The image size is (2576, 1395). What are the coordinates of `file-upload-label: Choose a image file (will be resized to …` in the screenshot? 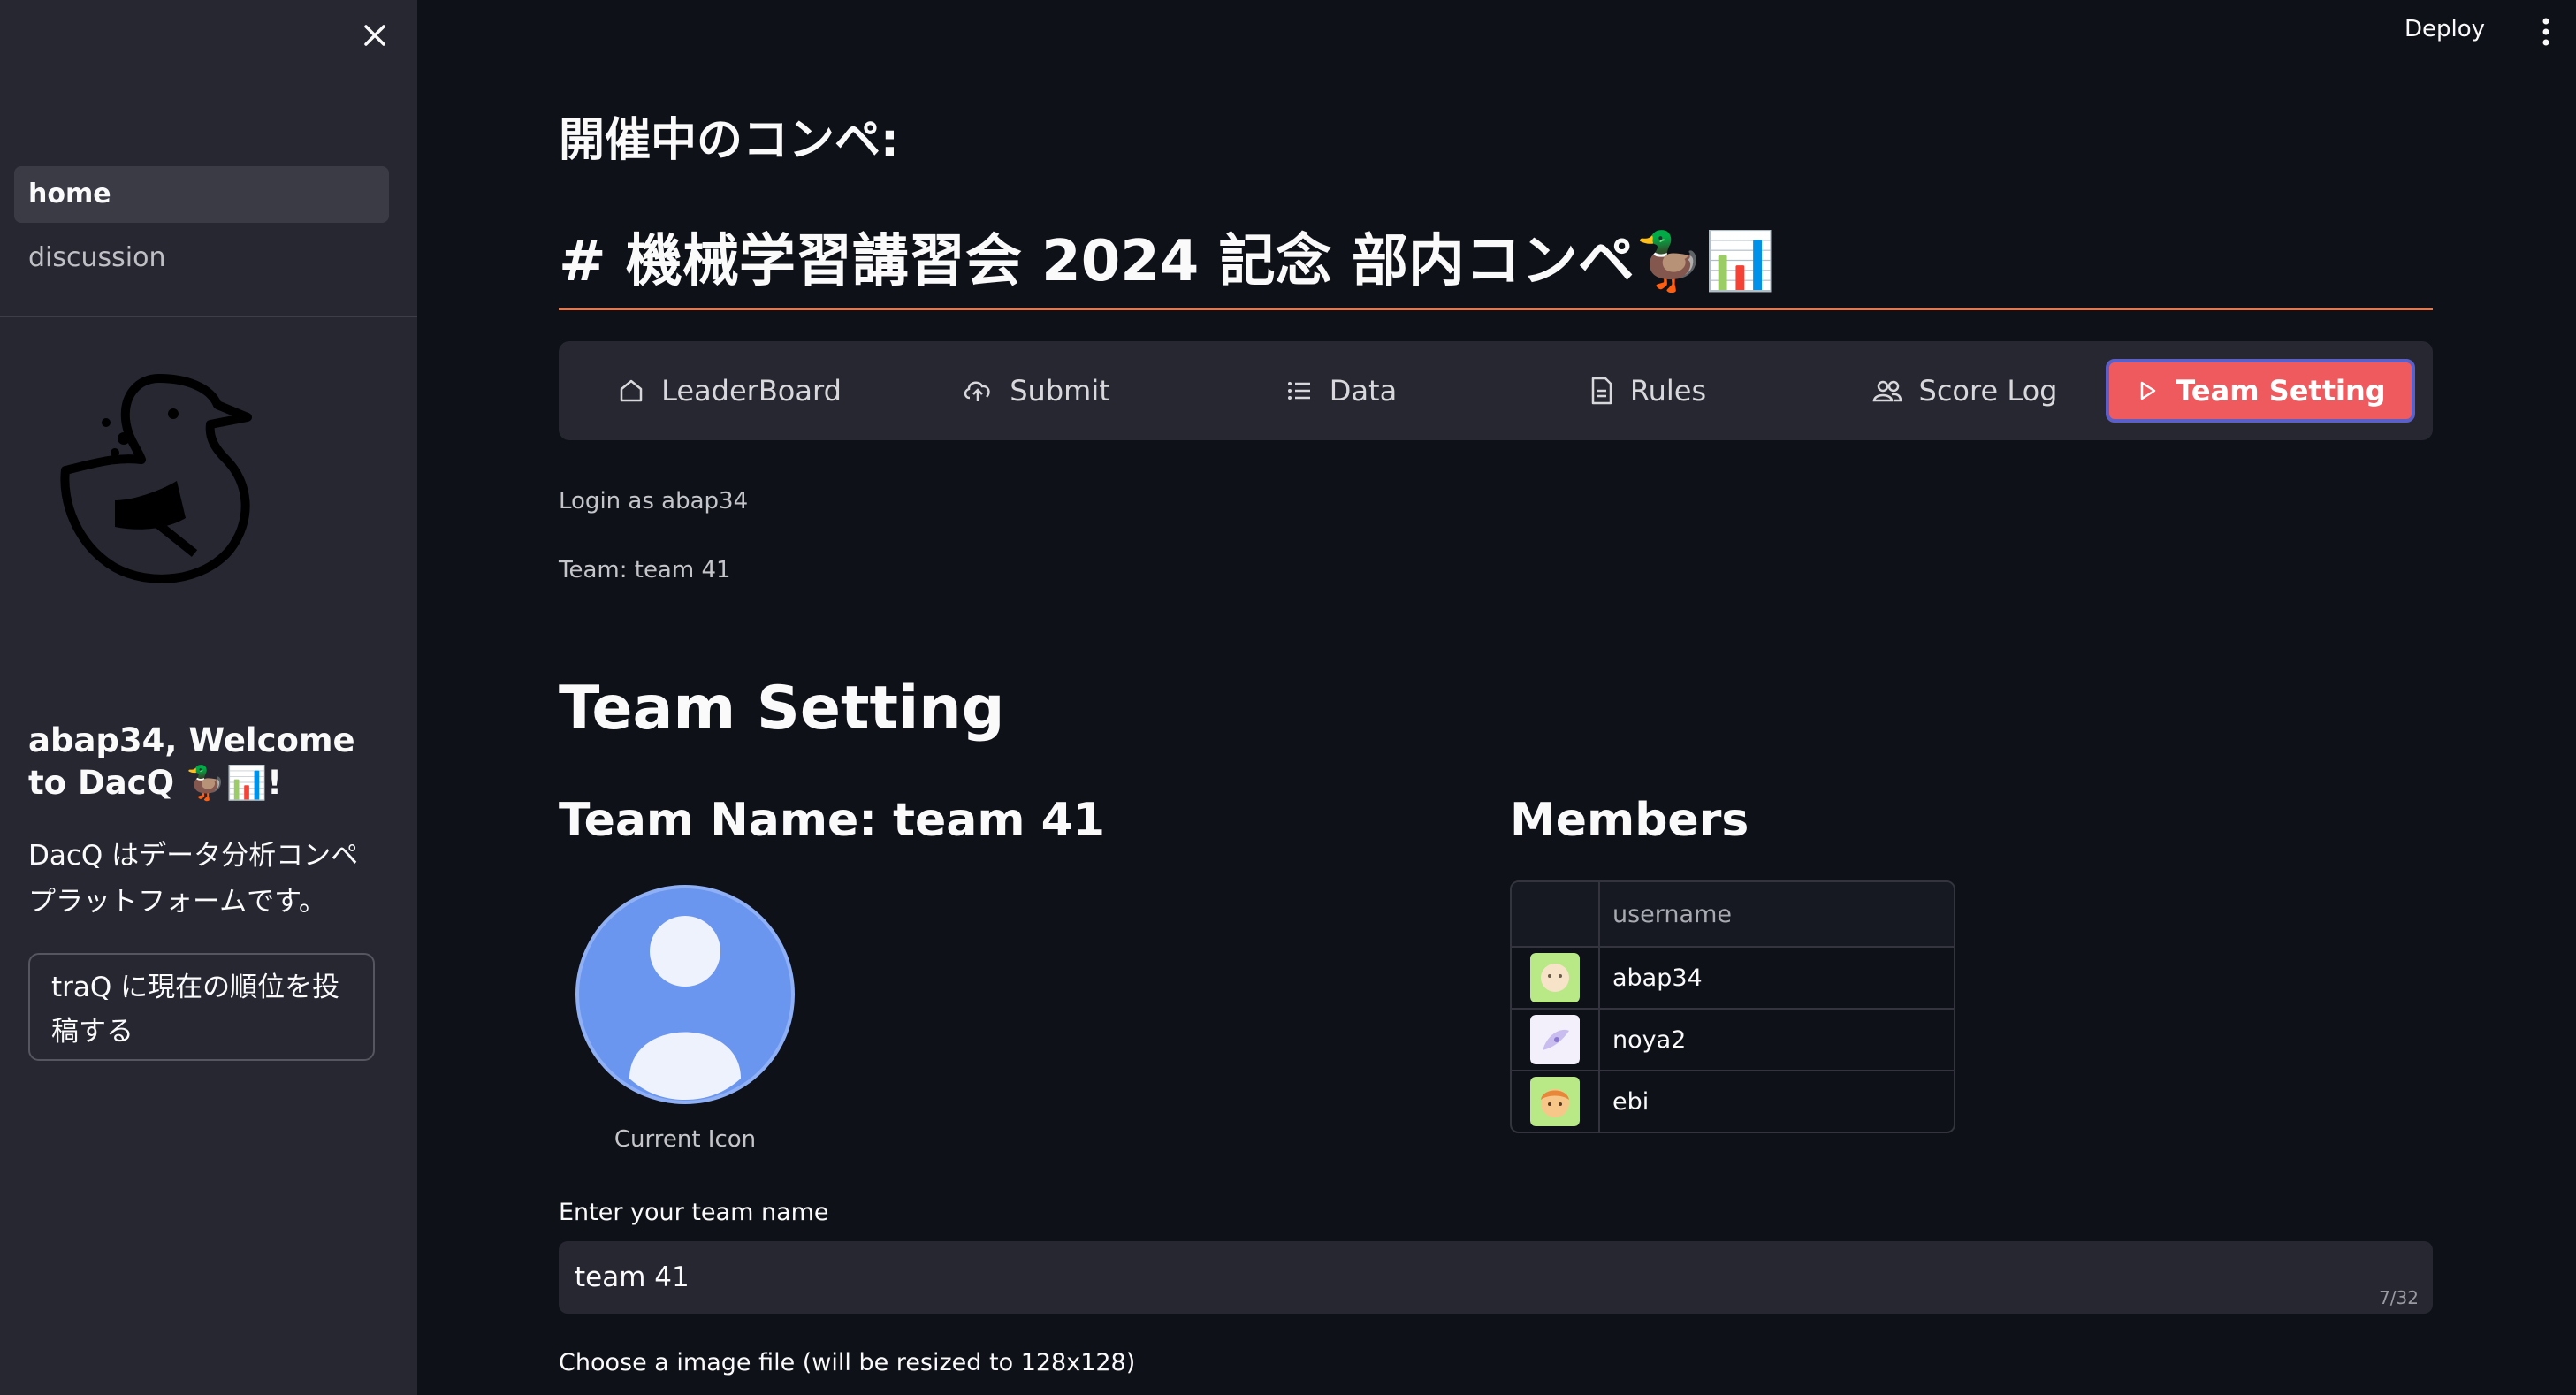 It's located at (847, 1362).